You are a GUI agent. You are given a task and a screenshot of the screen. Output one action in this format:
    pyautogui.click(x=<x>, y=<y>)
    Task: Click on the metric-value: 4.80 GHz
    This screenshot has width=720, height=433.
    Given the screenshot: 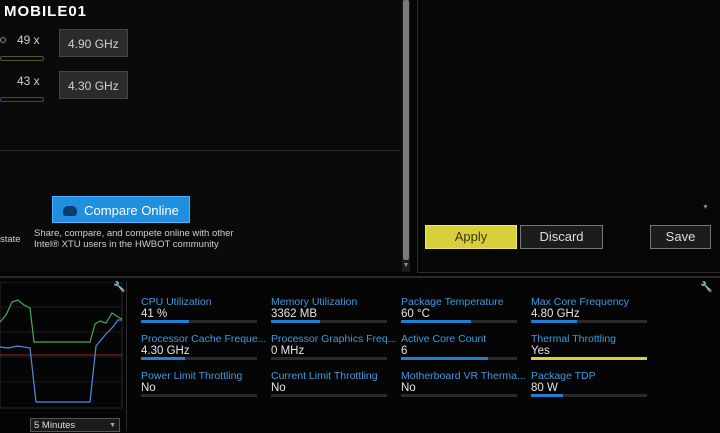 What is the action you would take?
    pyautogui.click(x=555, y=314)
    